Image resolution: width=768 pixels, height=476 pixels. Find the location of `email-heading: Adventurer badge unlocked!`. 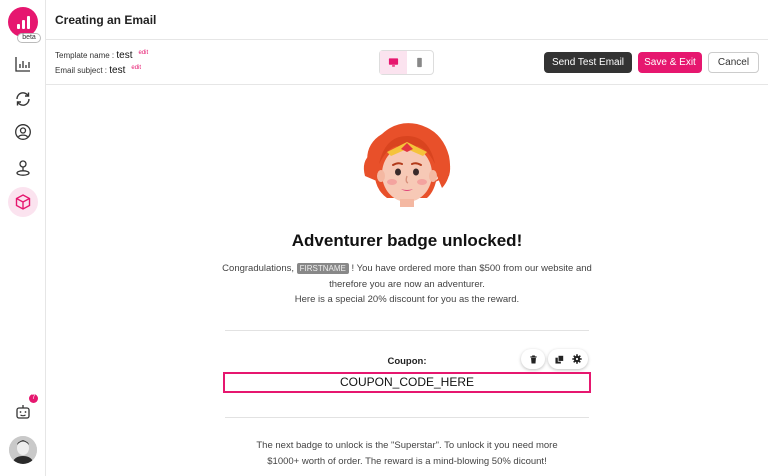

email-heading: Adventurer badge unlocked! is located at coordinates (407, 240).